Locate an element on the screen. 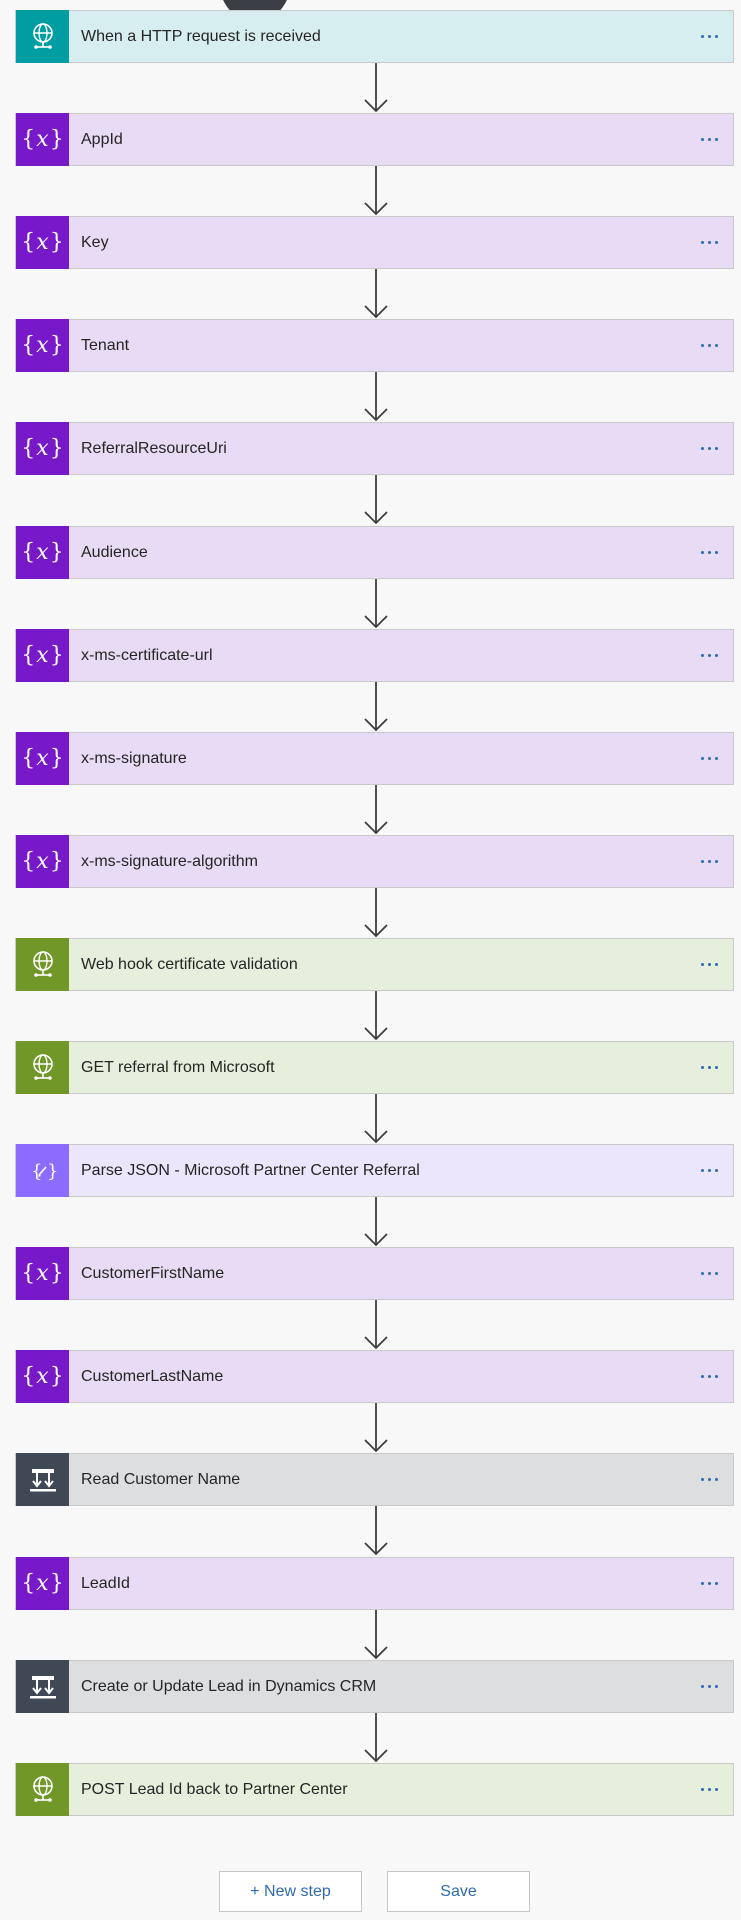 Image resolution: width=741 pixels, height=1920 pixels. flow-step-label: Audience is located at coordinates (114, 552).